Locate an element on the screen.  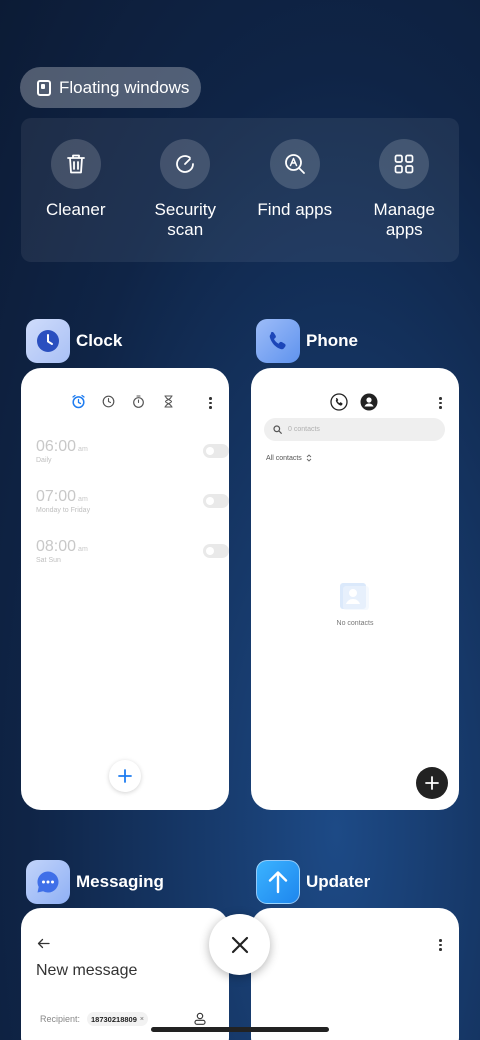
recipient-value: 18730218809 is located at coordinates (114, 1019).